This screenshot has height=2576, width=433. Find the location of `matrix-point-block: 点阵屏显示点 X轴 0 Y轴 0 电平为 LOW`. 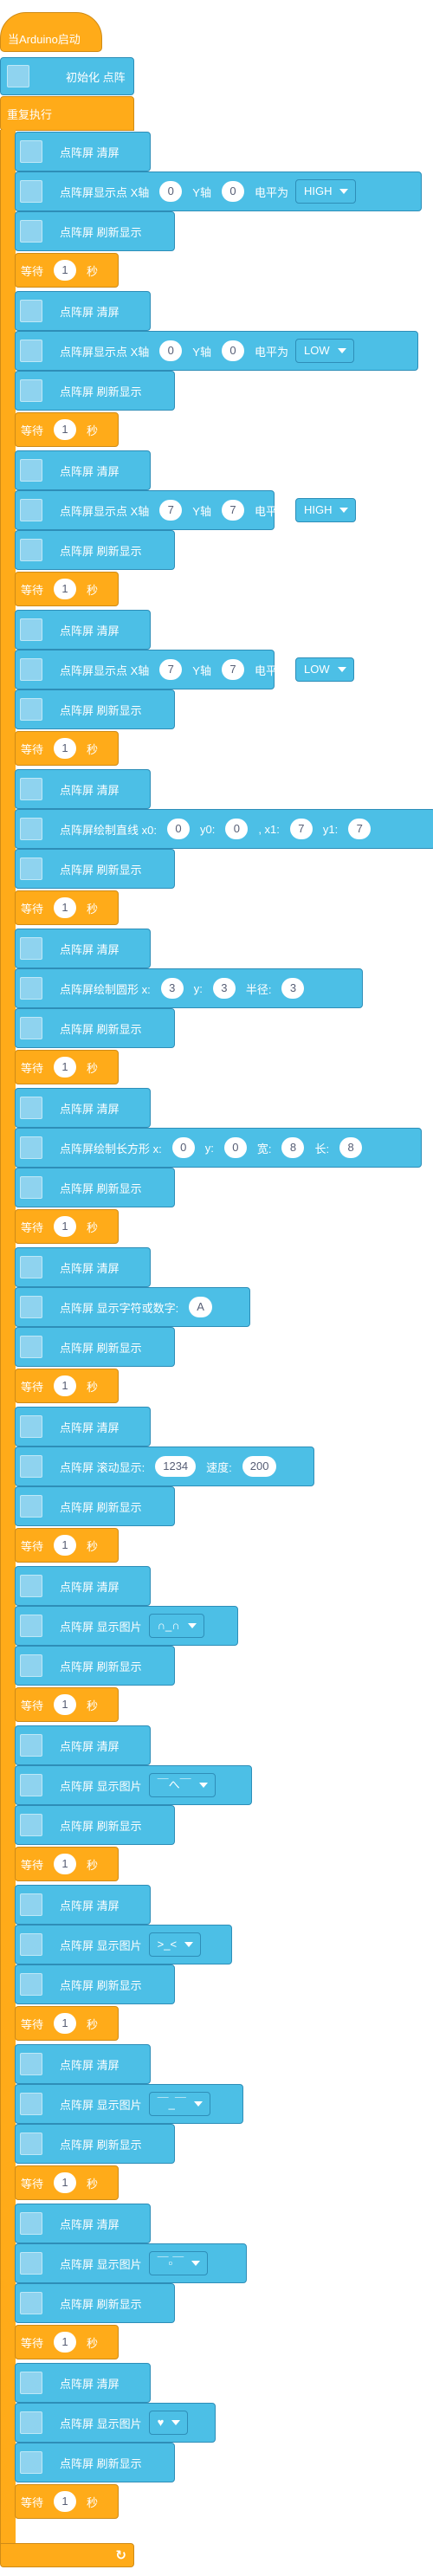

matrix-point-block: 点阵屏显示点 X轴 0 Y轴 0 电平为 LOW is located at coordinates (216, 351).